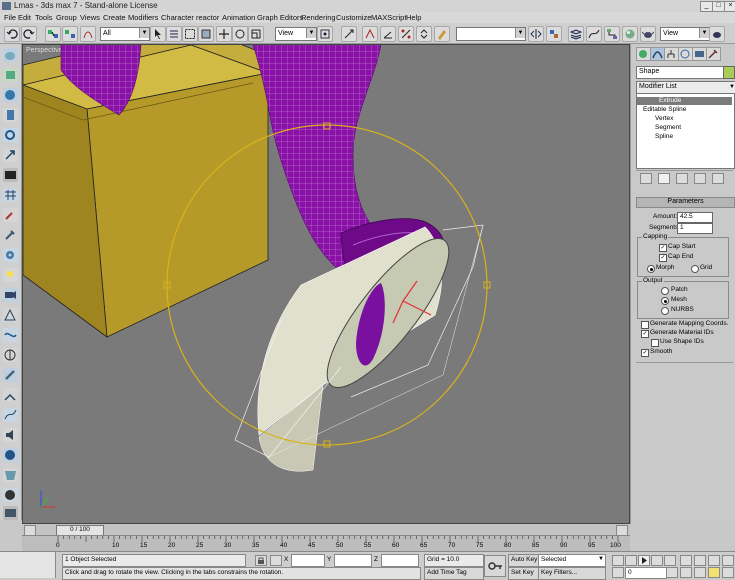 This screenshot has height=580, width=735. Describe the element at coordinates (684, 101) in the screenshot. I see `stack-item-extrude: Extrude` at that location.